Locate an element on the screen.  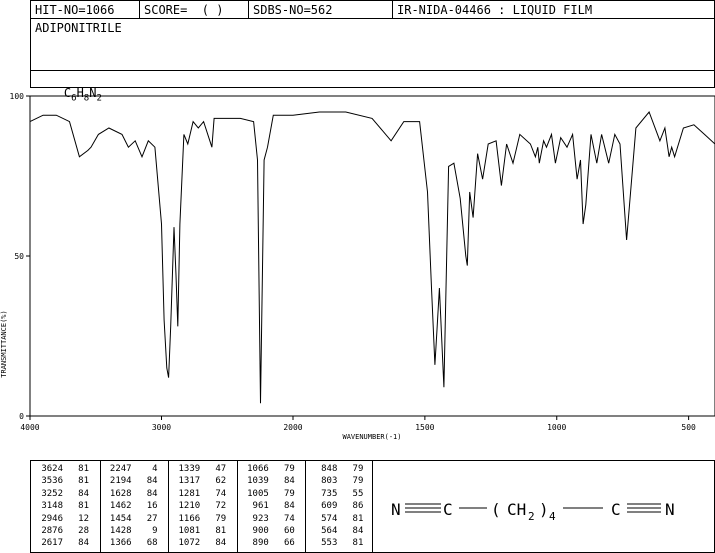
peak-wavenumber: 1039 is located at coordinates (258, 481).